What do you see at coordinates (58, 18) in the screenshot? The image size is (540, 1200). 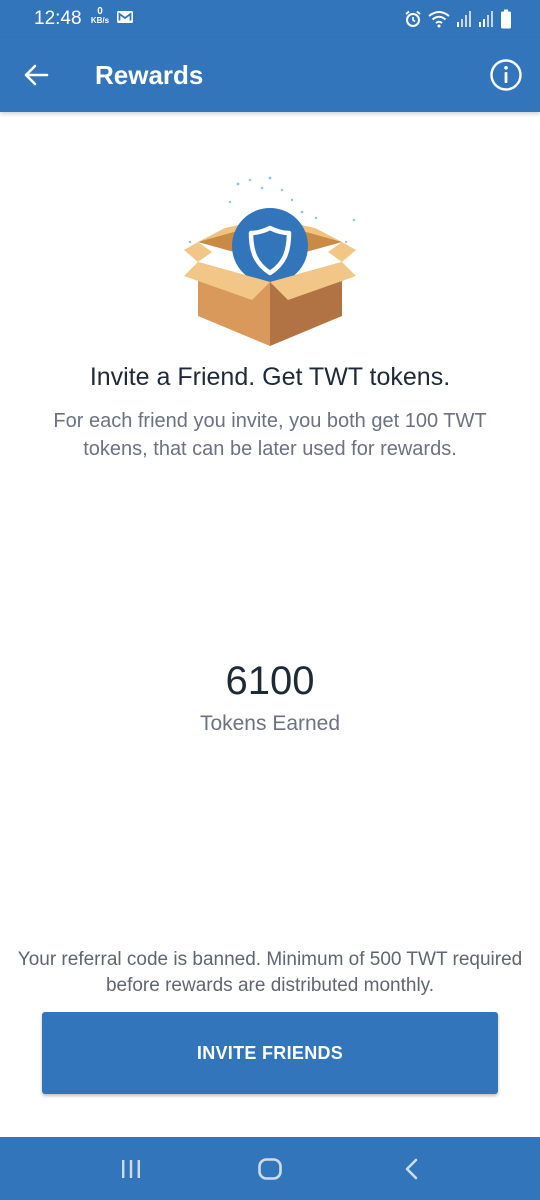 I see `status-time: 12:48` at bounding box center [58, 18].